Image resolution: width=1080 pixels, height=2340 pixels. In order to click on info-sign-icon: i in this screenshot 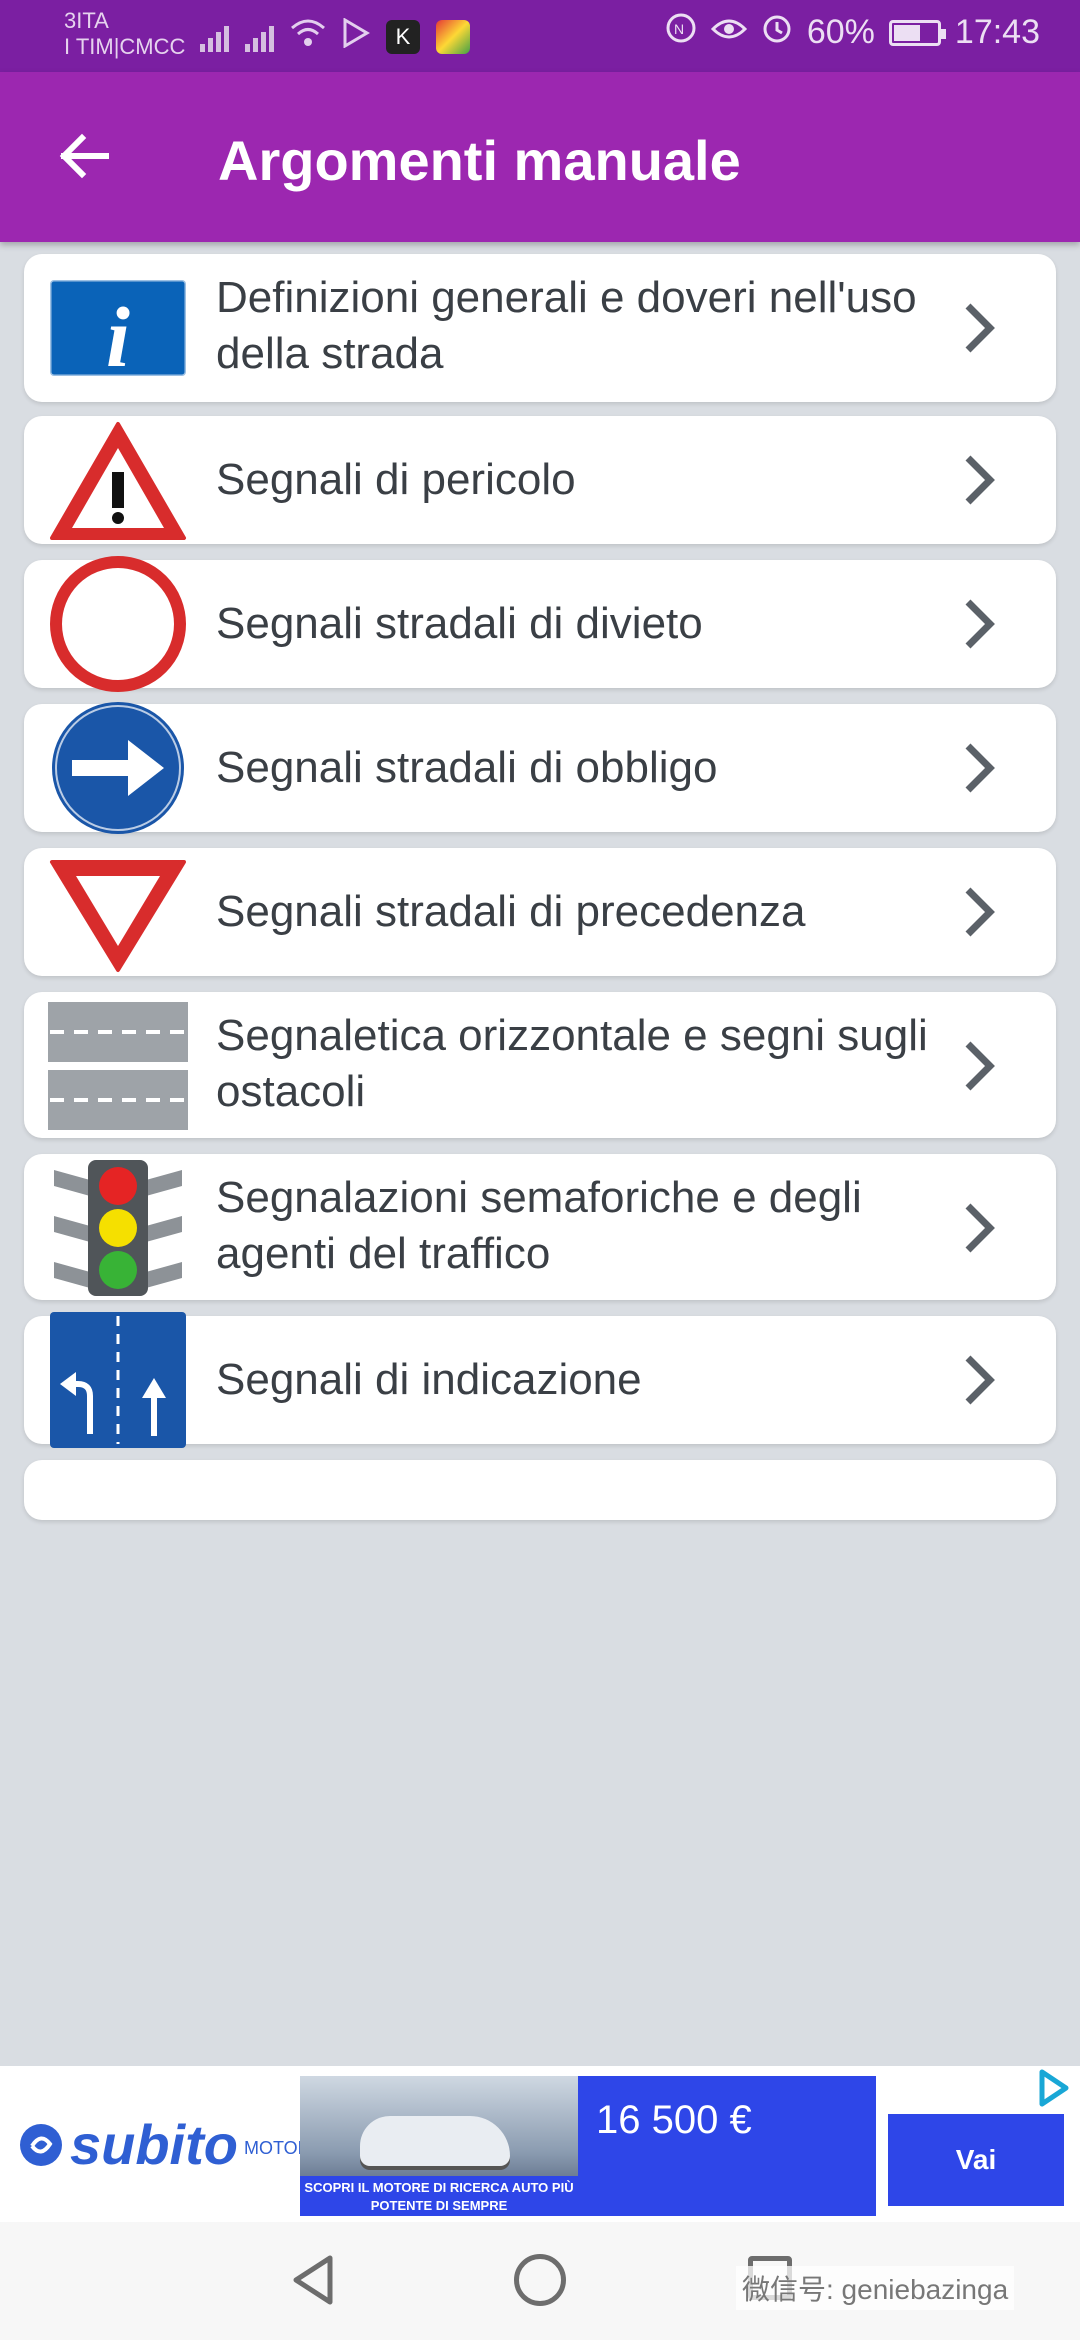, I will do `click(118, 331)`.